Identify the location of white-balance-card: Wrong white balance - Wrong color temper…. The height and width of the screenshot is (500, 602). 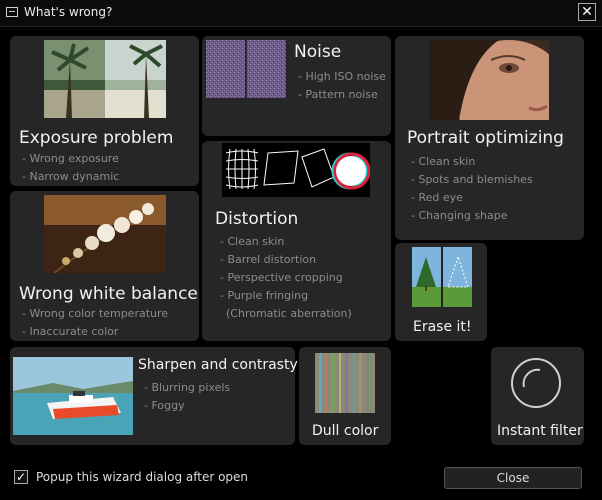
(104, 266).